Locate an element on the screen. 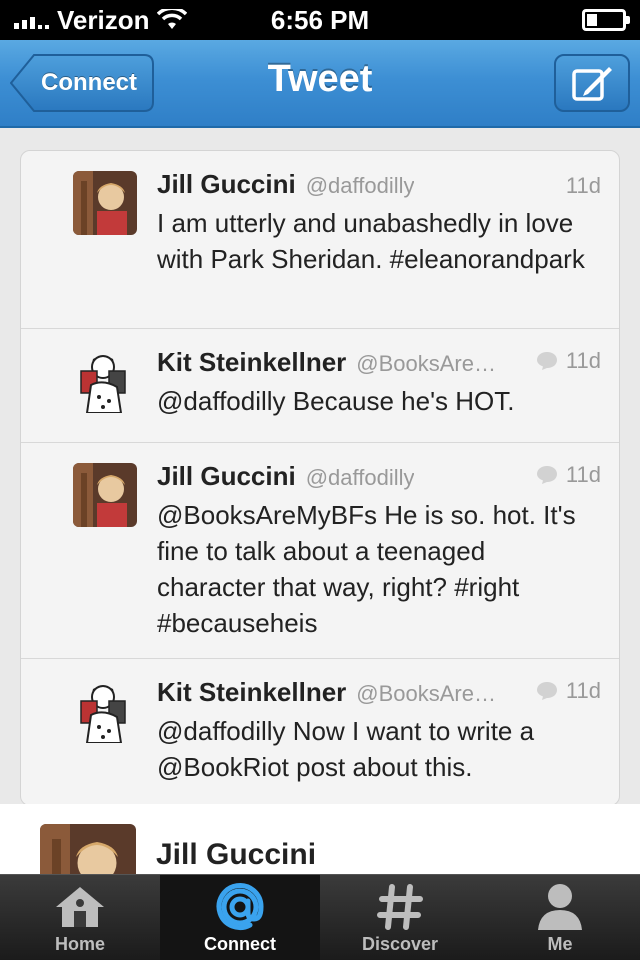  focused-tweet: Jill Guccini is located at coordinates (320, 839).